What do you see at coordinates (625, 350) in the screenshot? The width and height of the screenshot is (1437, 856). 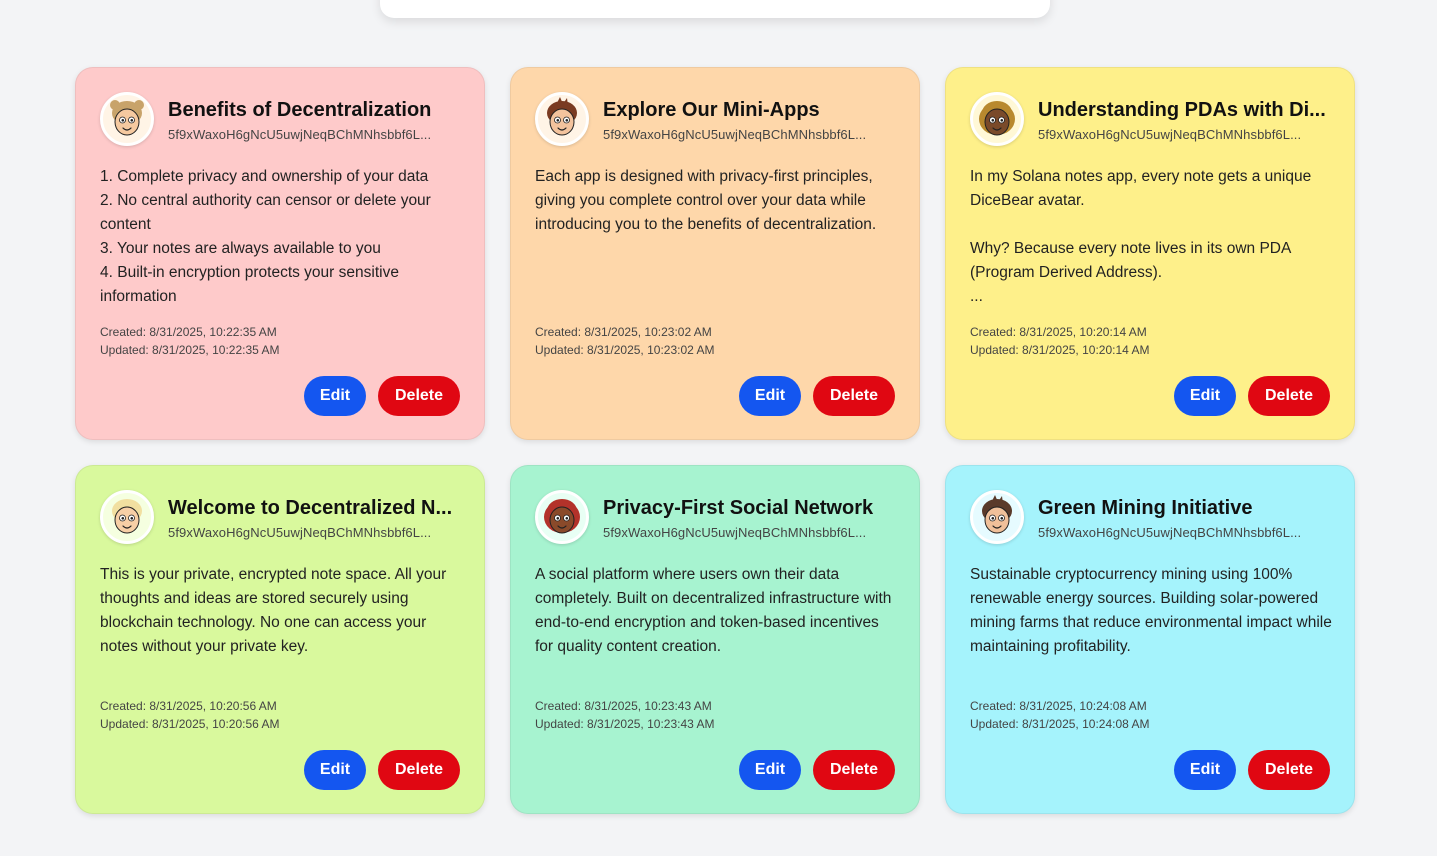 I see `updated-timestamp: Updated: 8/31/2025, 10:23:02 AM` at bounding box center [625, 350].